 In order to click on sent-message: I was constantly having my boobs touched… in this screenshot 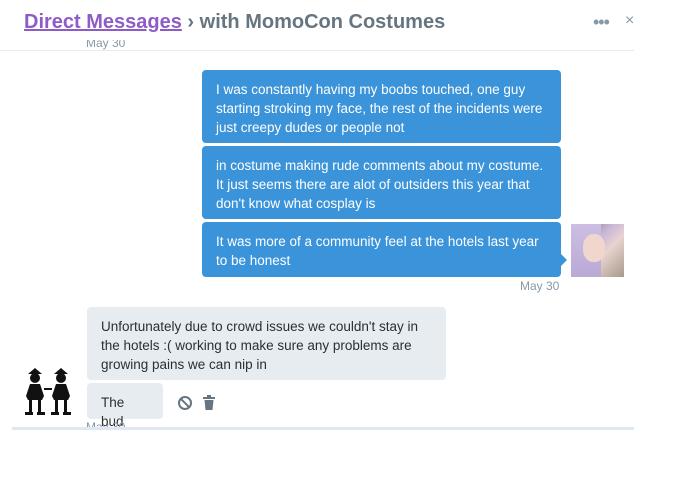, I will do `click(381, 106)`.